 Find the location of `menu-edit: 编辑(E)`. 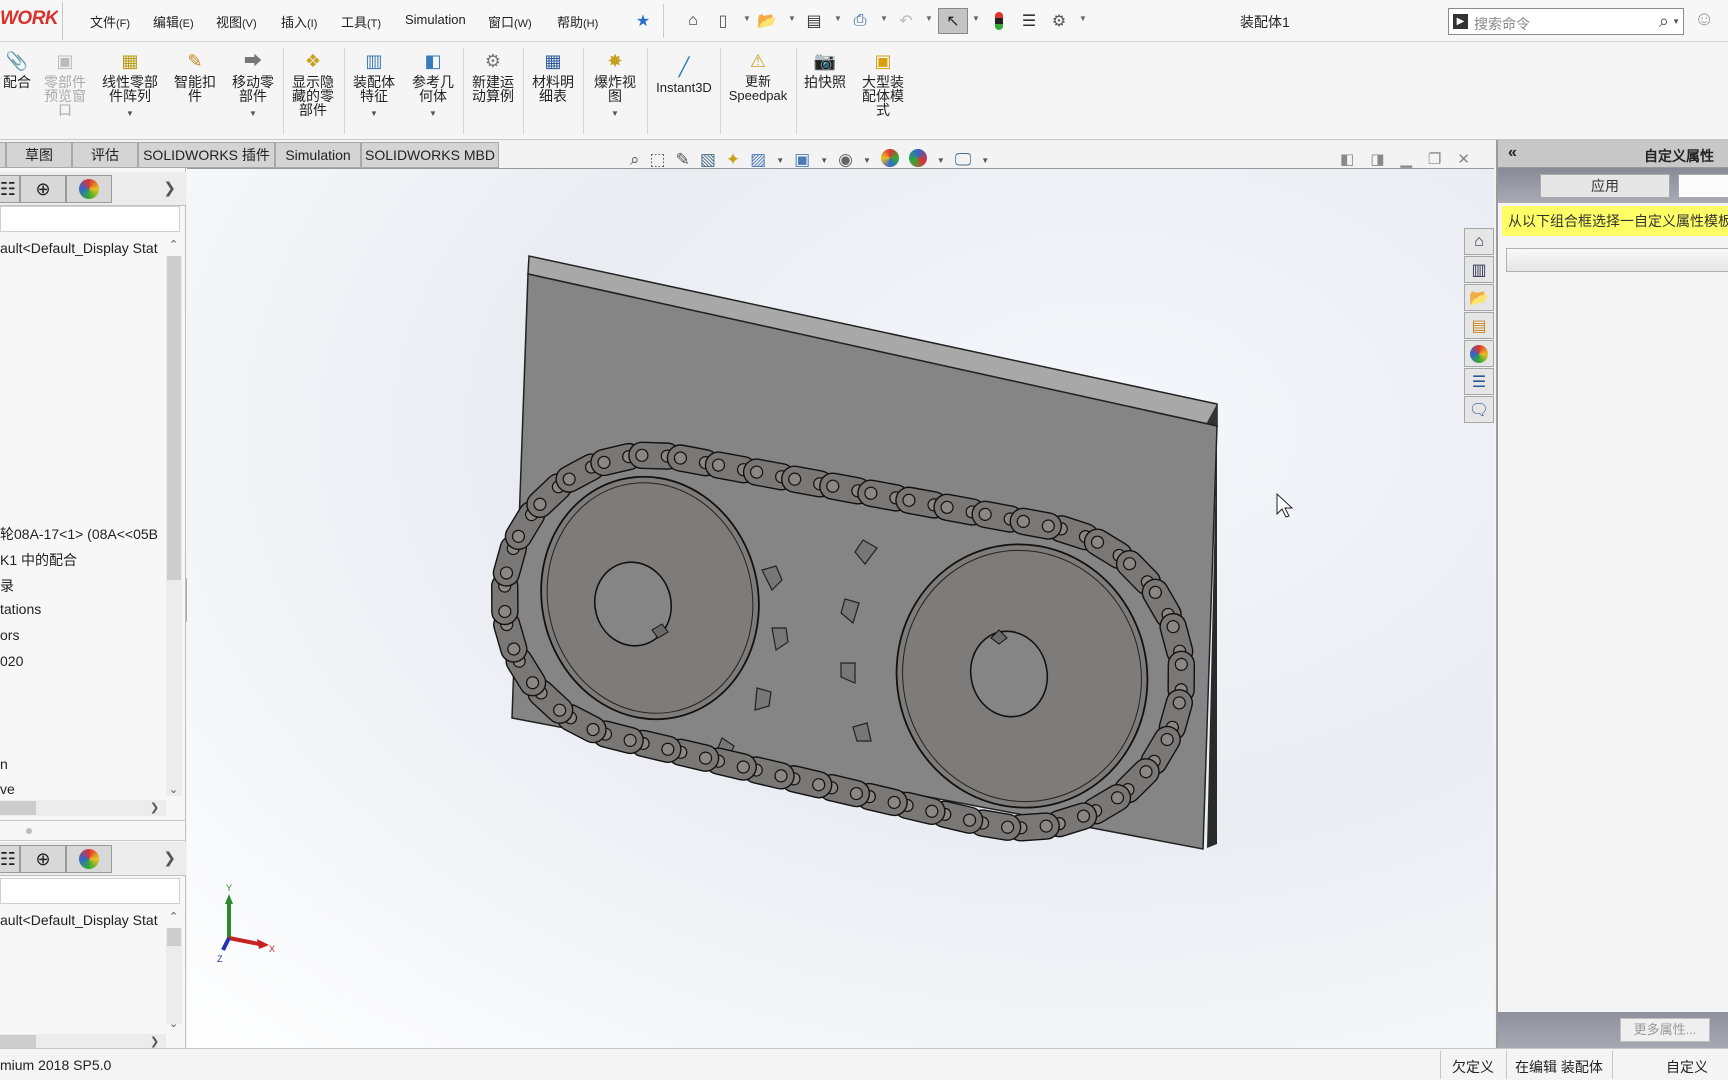

menu-edit: 编辑(E) is located at coordinates (173, 21).